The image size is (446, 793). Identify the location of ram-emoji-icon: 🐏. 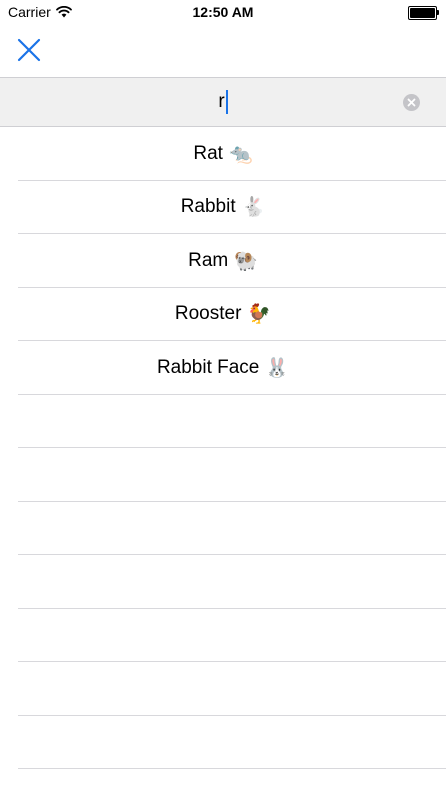
(246, 261).